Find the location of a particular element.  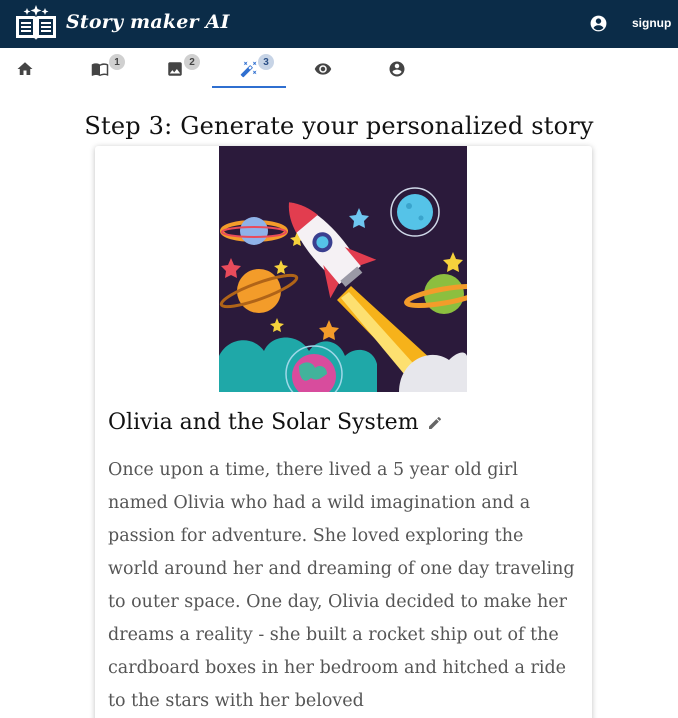

open-book-sparkles-icon is located at coordinates (36, 23).